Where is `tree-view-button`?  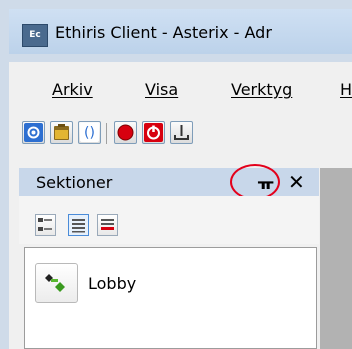 tree-view-button is located at coordinates (45, 225).